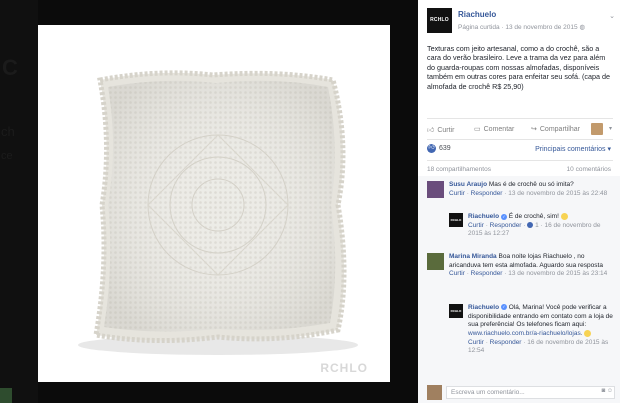 The width and height of the screenshot is (620, 403). I want to click on background-page-ghost: C ch ce, so click(19, 201).